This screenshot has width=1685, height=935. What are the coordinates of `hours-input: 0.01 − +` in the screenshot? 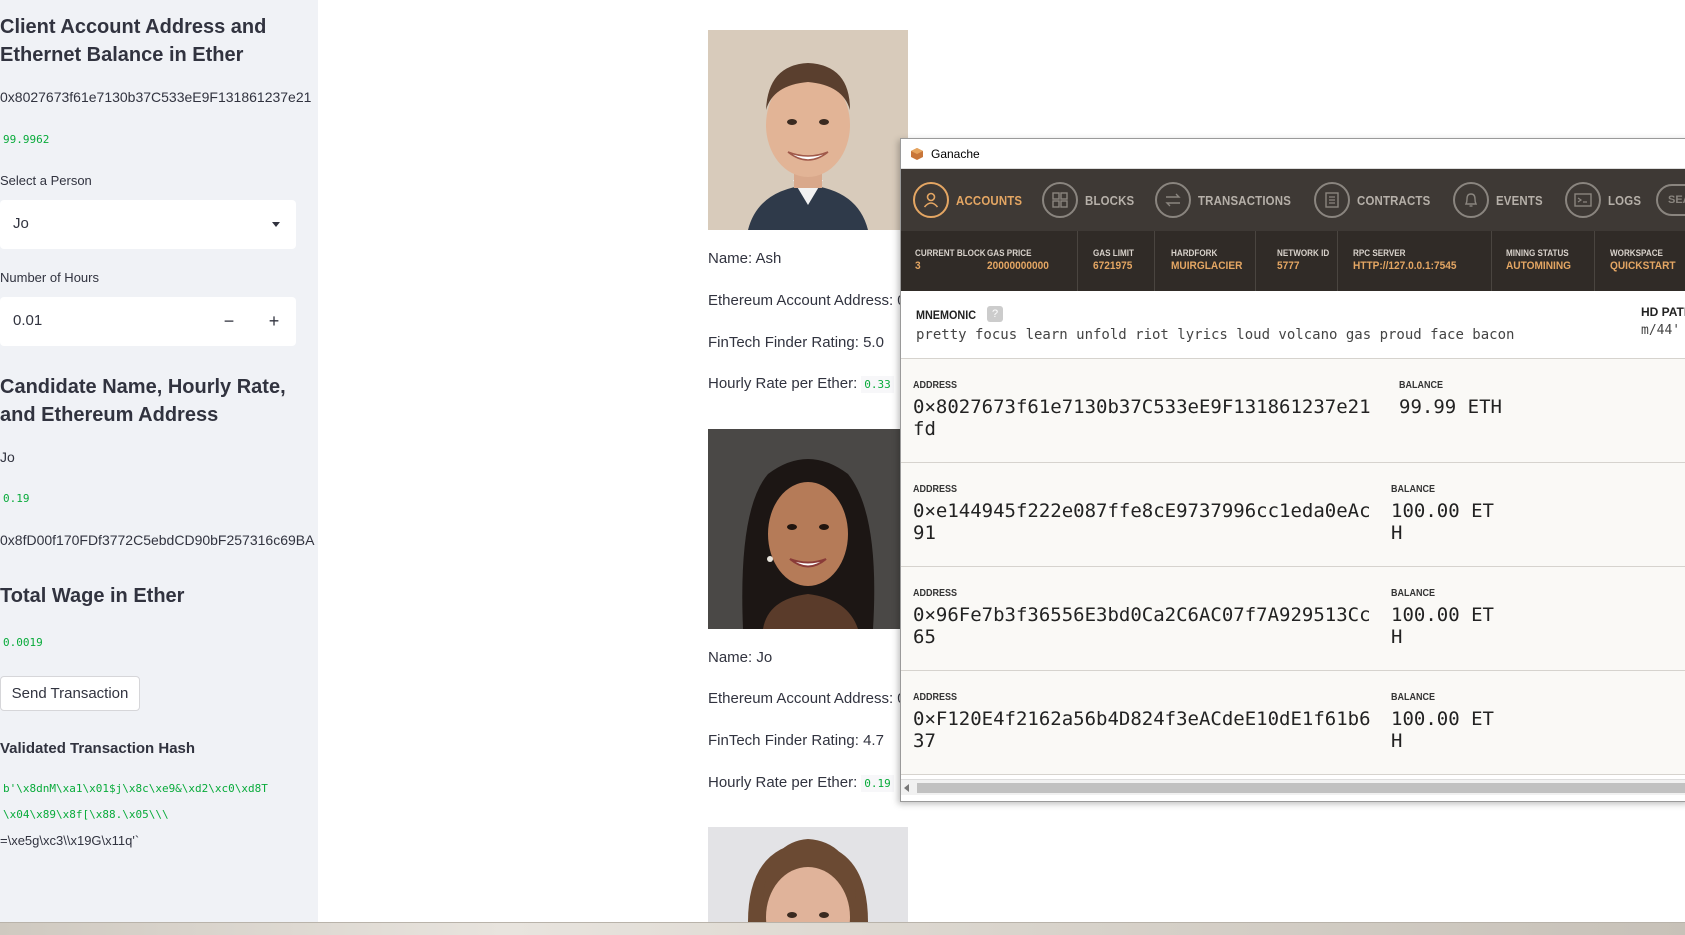 It's located at (148, 321).